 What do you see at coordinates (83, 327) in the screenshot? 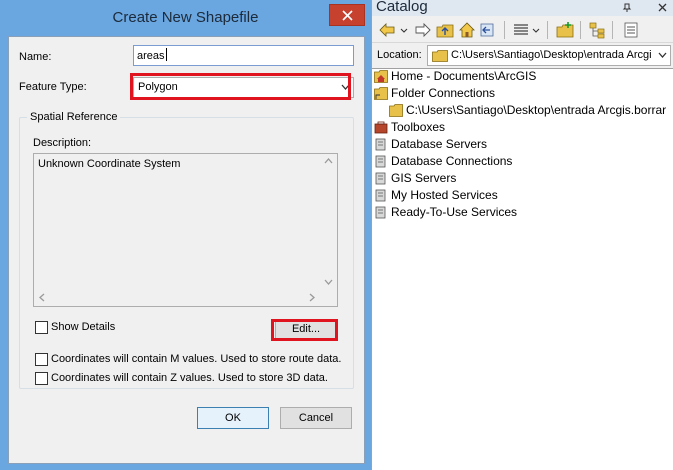
I see `show-details-label: Show Details` at bounding box center [83, 327].